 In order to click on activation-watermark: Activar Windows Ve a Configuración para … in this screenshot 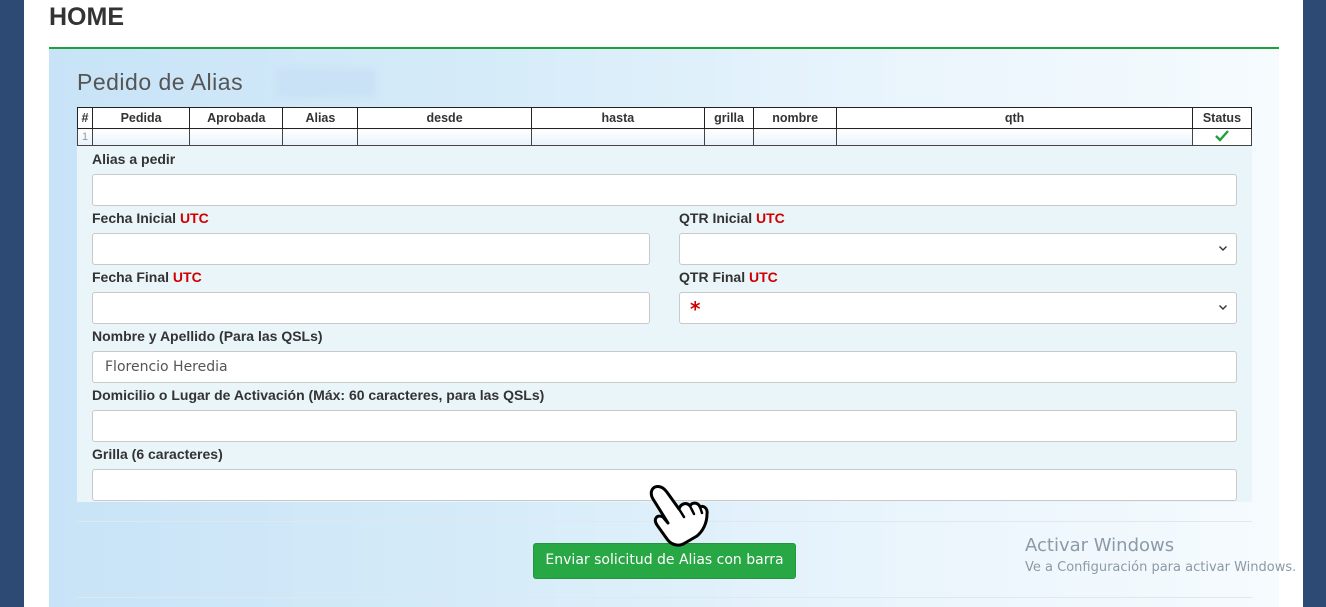, I will do `click(1160, 555)`.